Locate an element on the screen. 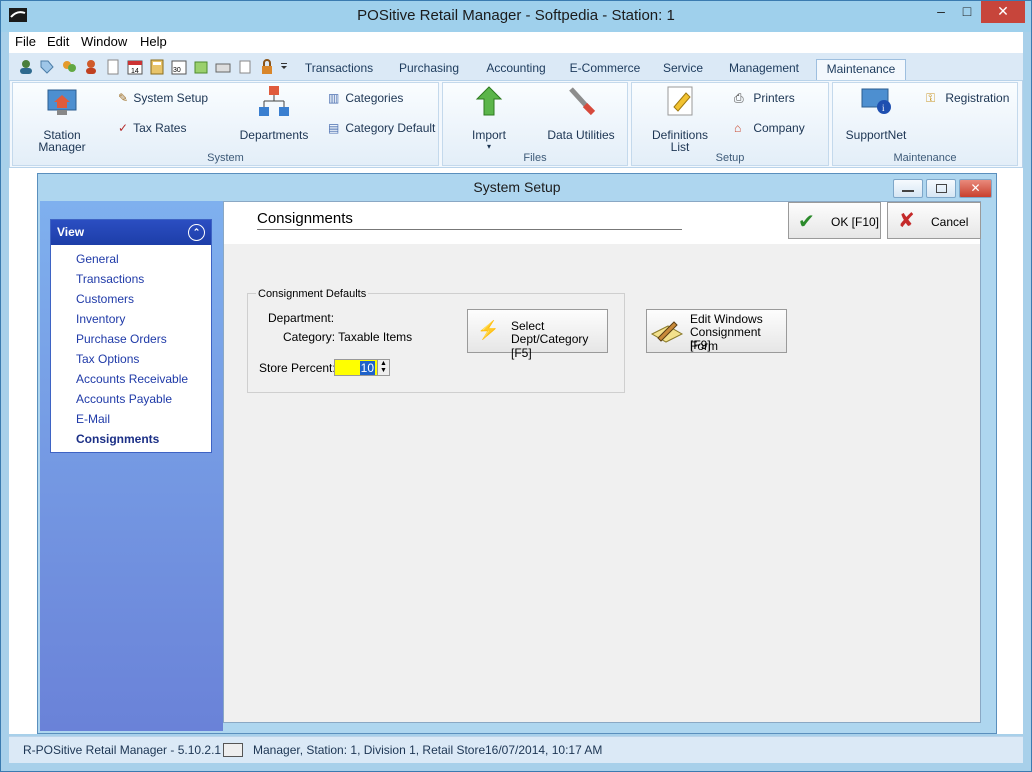 The width and height of the screenshot is (1032, 772). printers-button: ⎙ Printers is located at coordinates (764, 98).